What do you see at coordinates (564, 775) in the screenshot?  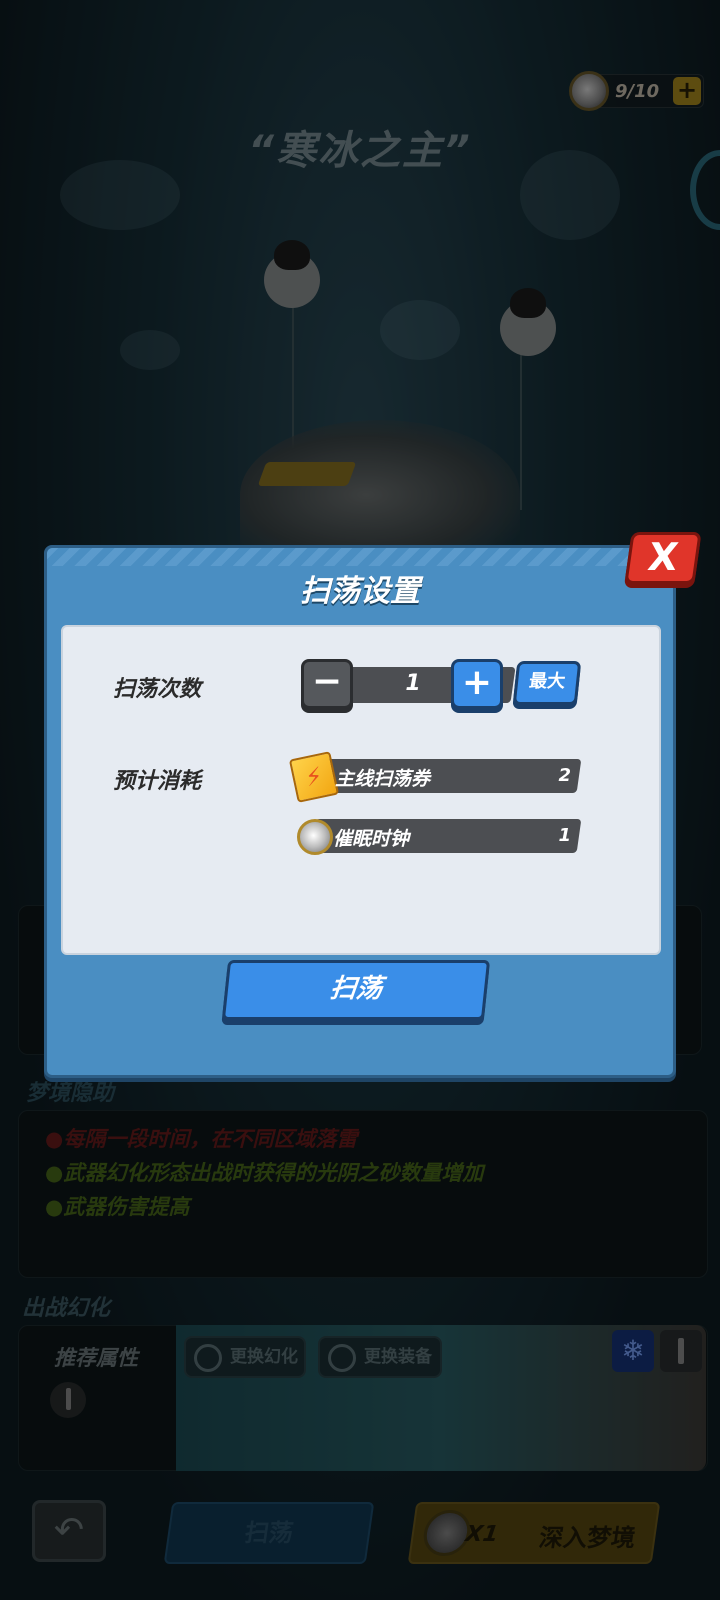 I see `cost-item-amount: 2` at bounding box center [564, 775].